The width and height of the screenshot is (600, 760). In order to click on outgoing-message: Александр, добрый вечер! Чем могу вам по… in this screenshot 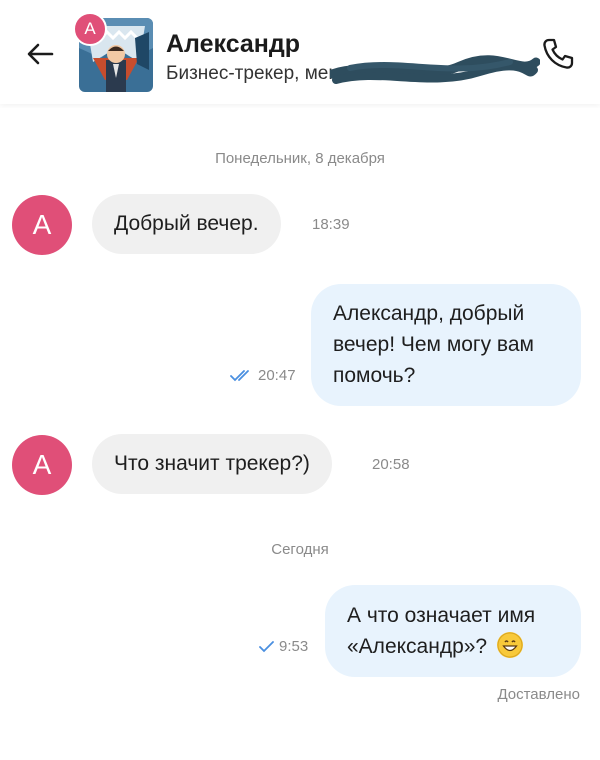, I will do `click(446, 345)`.